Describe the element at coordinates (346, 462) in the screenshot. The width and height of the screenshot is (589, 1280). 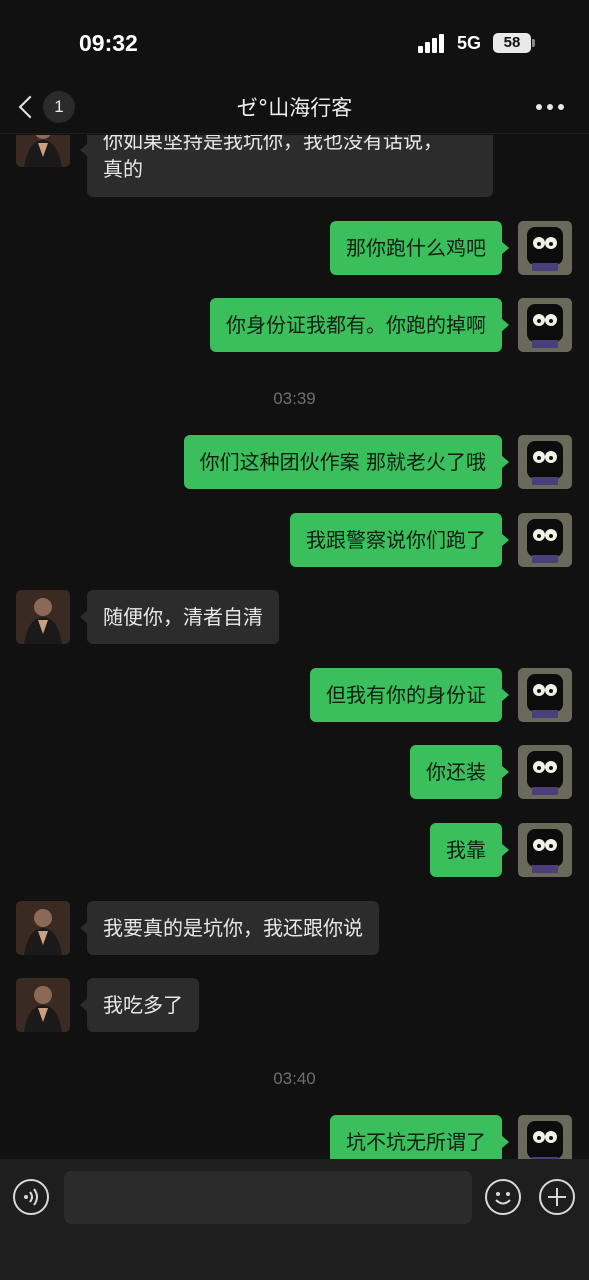
I see `message-bubble-outgoing: 你们这种团伙作案 那就老火了哦` at that location.